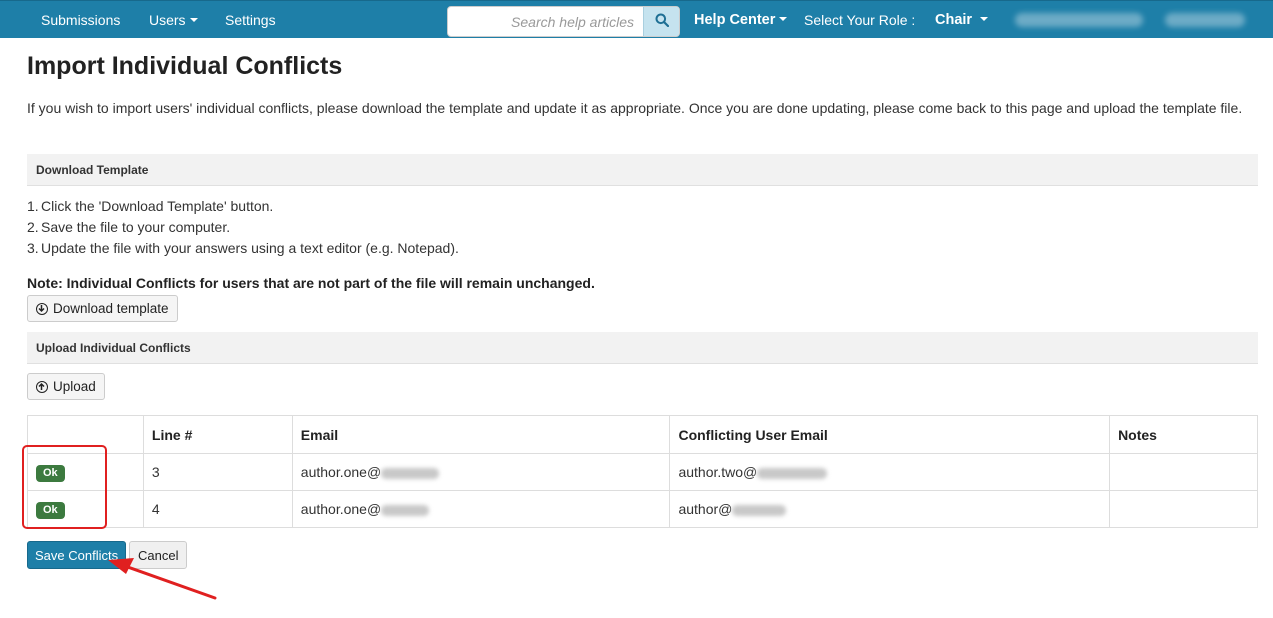 This screenshot has height=618, width=1273. What do you see at coordinates (250, 20) in the screenshot?
I see `nav-settings: Settings` at bounding box center [250, 20].